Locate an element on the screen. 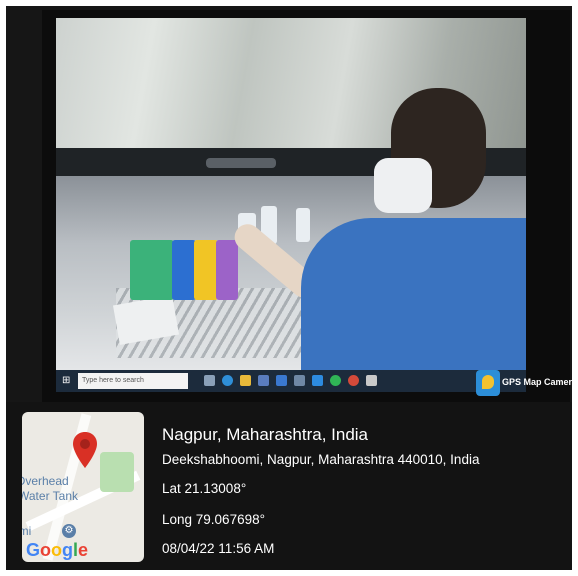 This screenshot has width=578, height=576. tube-rack-yellow is located at coordinates (206, 270).